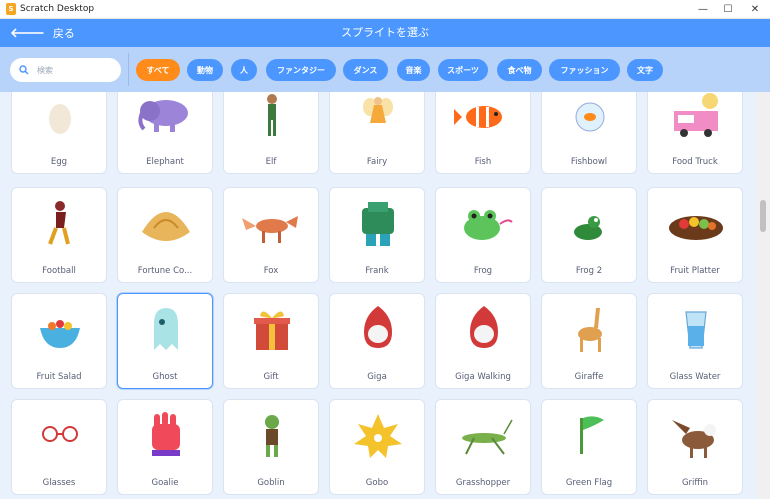 The height and width of the screenshot is (499, 770). I want to click on sprite-card: Elephant, so click(165, 133).